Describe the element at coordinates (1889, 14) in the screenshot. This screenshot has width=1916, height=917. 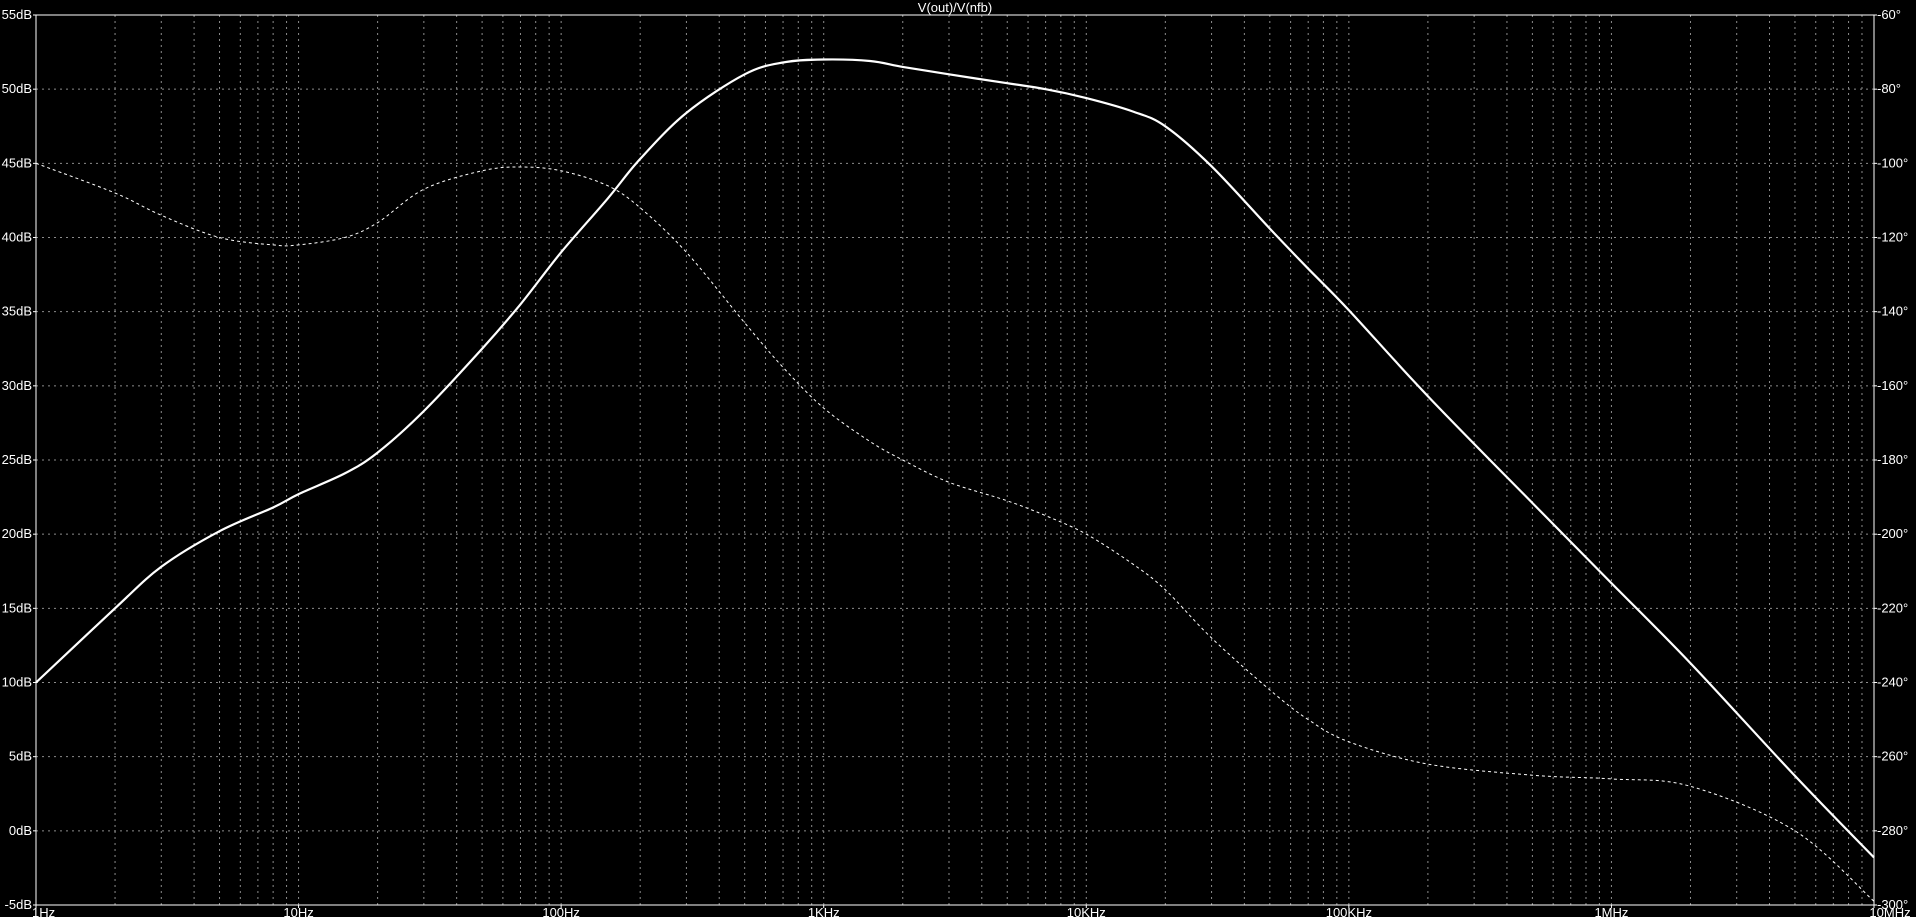
I see `right-y-tick-label: -60°` at that location.